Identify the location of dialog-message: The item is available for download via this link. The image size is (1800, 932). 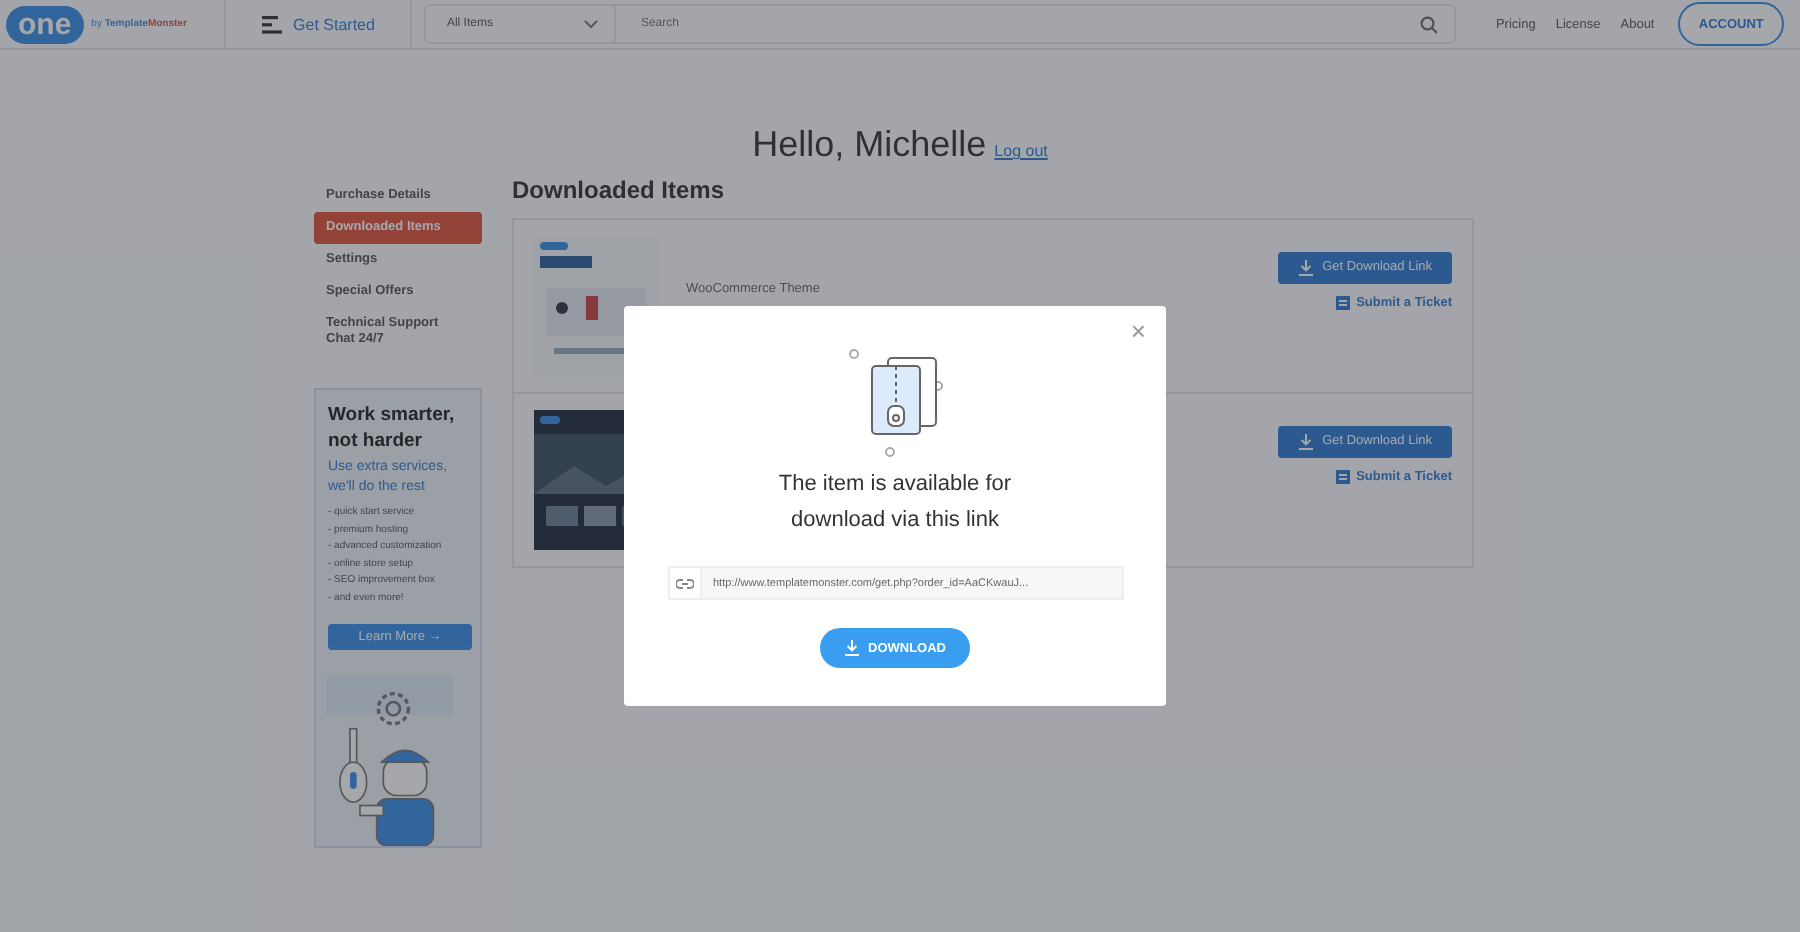
(895, 503).